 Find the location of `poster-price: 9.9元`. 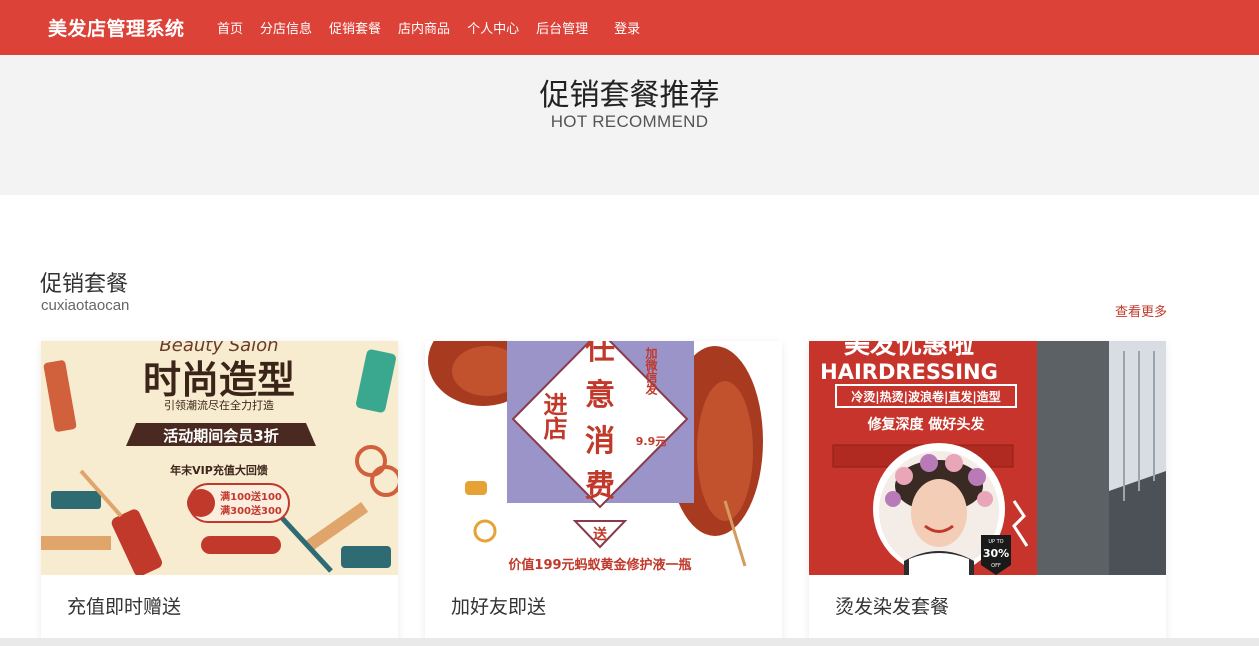

poster-price: 9.9元 is located at coordinates (651, 441).